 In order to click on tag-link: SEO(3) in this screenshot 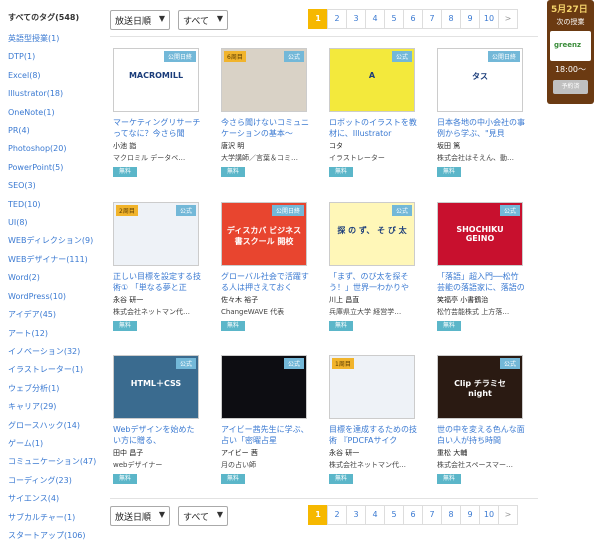, I will do `click(54, 186)`.